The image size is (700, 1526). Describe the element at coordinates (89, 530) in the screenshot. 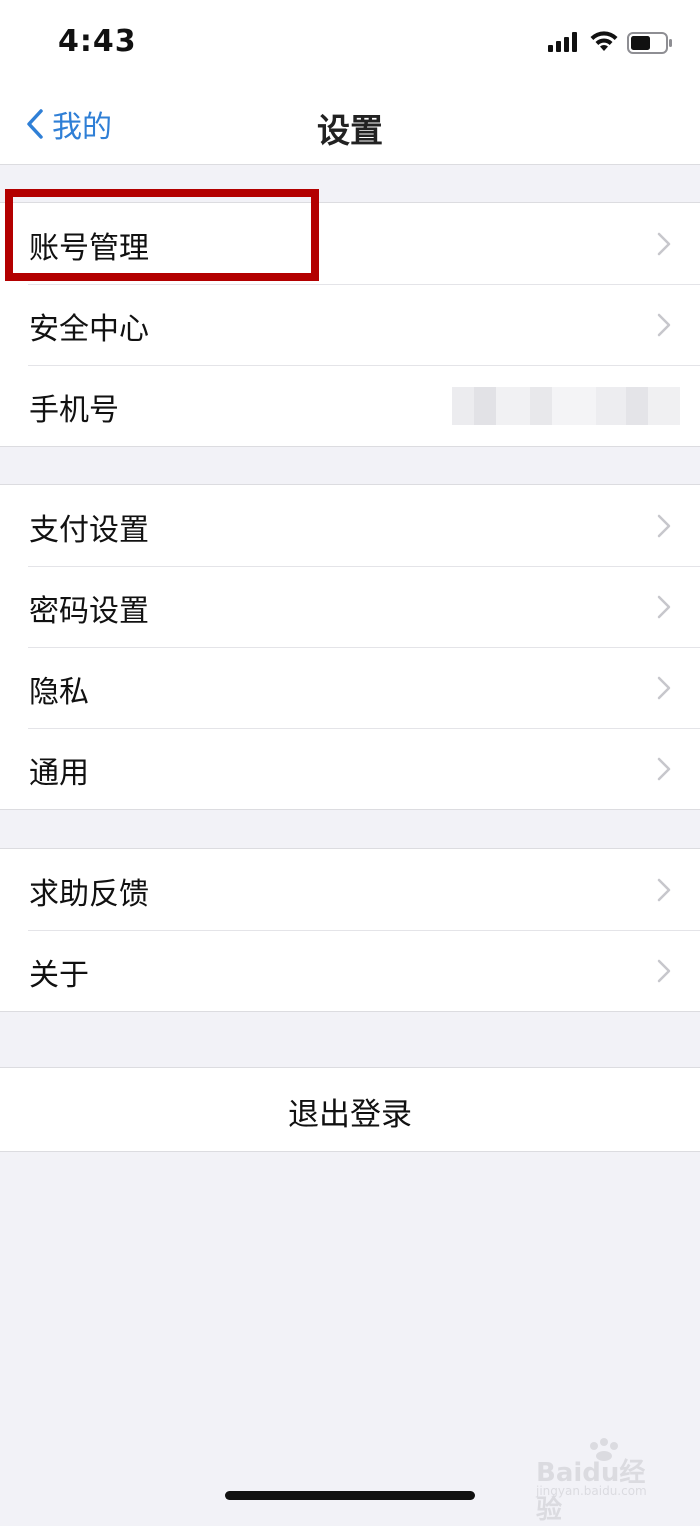

I see `settings-item-label: 支付设置` at that location.